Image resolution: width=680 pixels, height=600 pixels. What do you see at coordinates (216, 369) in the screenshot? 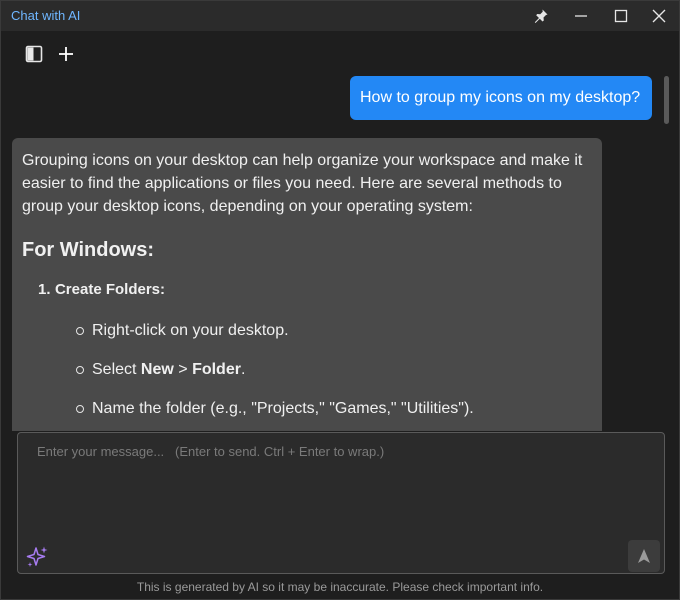
I see `bullet-bold-folder: Folder` at bounding box center [216, 369].